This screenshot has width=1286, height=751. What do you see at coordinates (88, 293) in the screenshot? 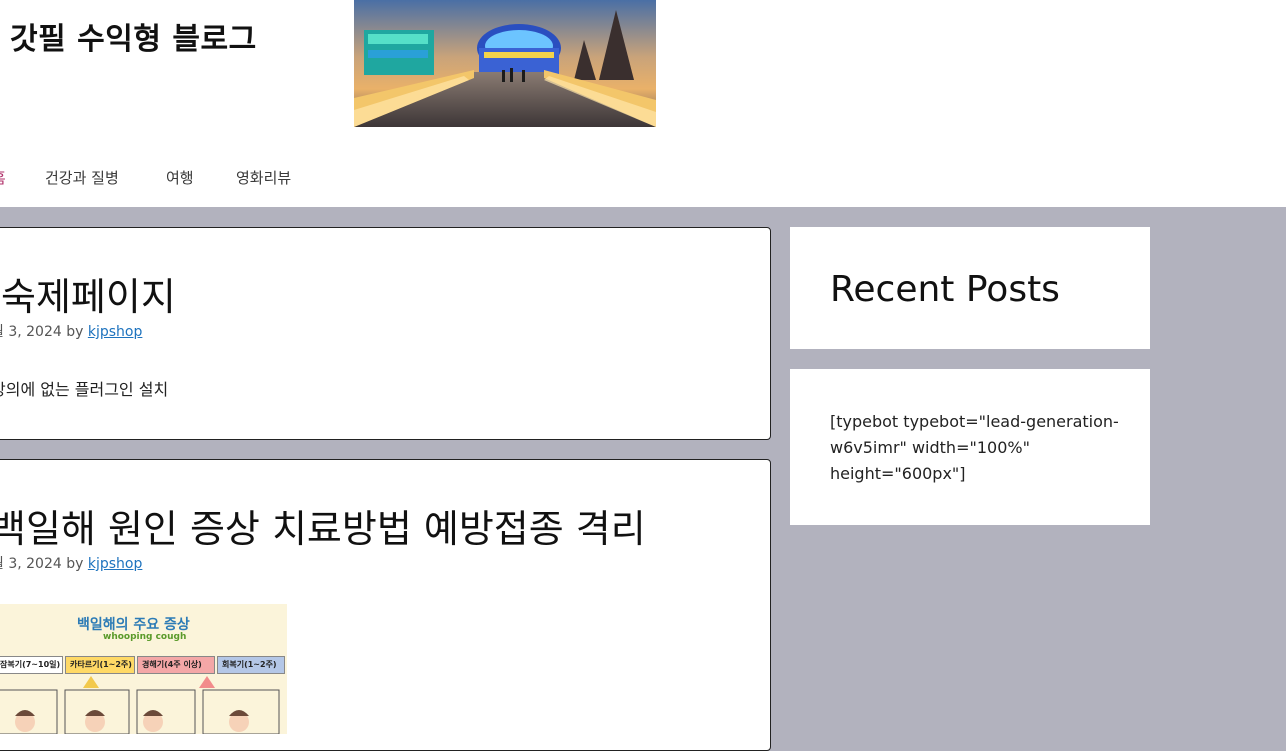
I see `post-title: 숙제페이지` at bounding box center [88, 293].